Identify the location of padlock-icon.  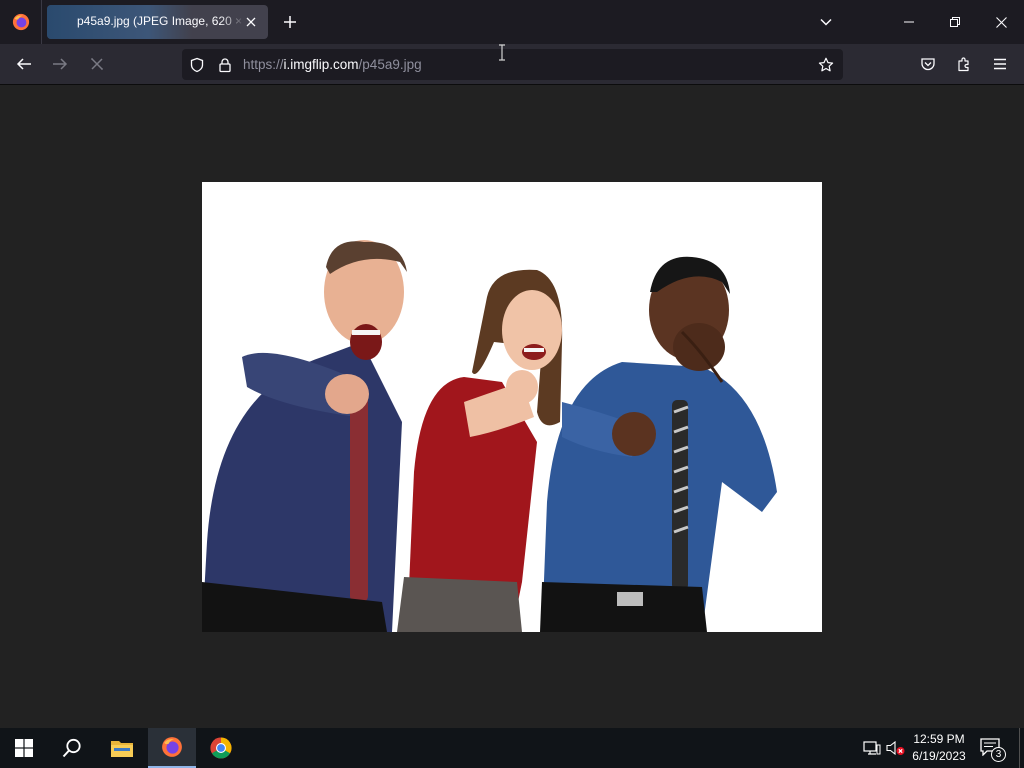
(225, 65).